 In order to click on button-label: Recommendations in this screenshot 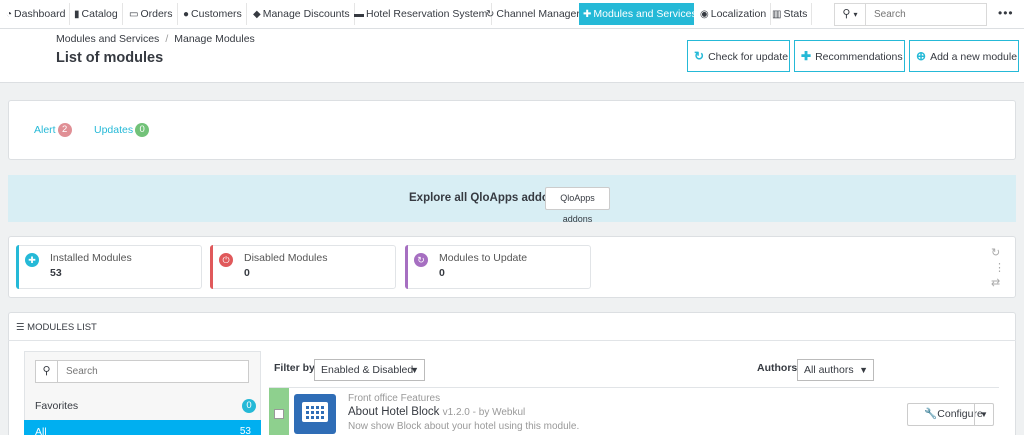, I will do `click(859, 57)`.